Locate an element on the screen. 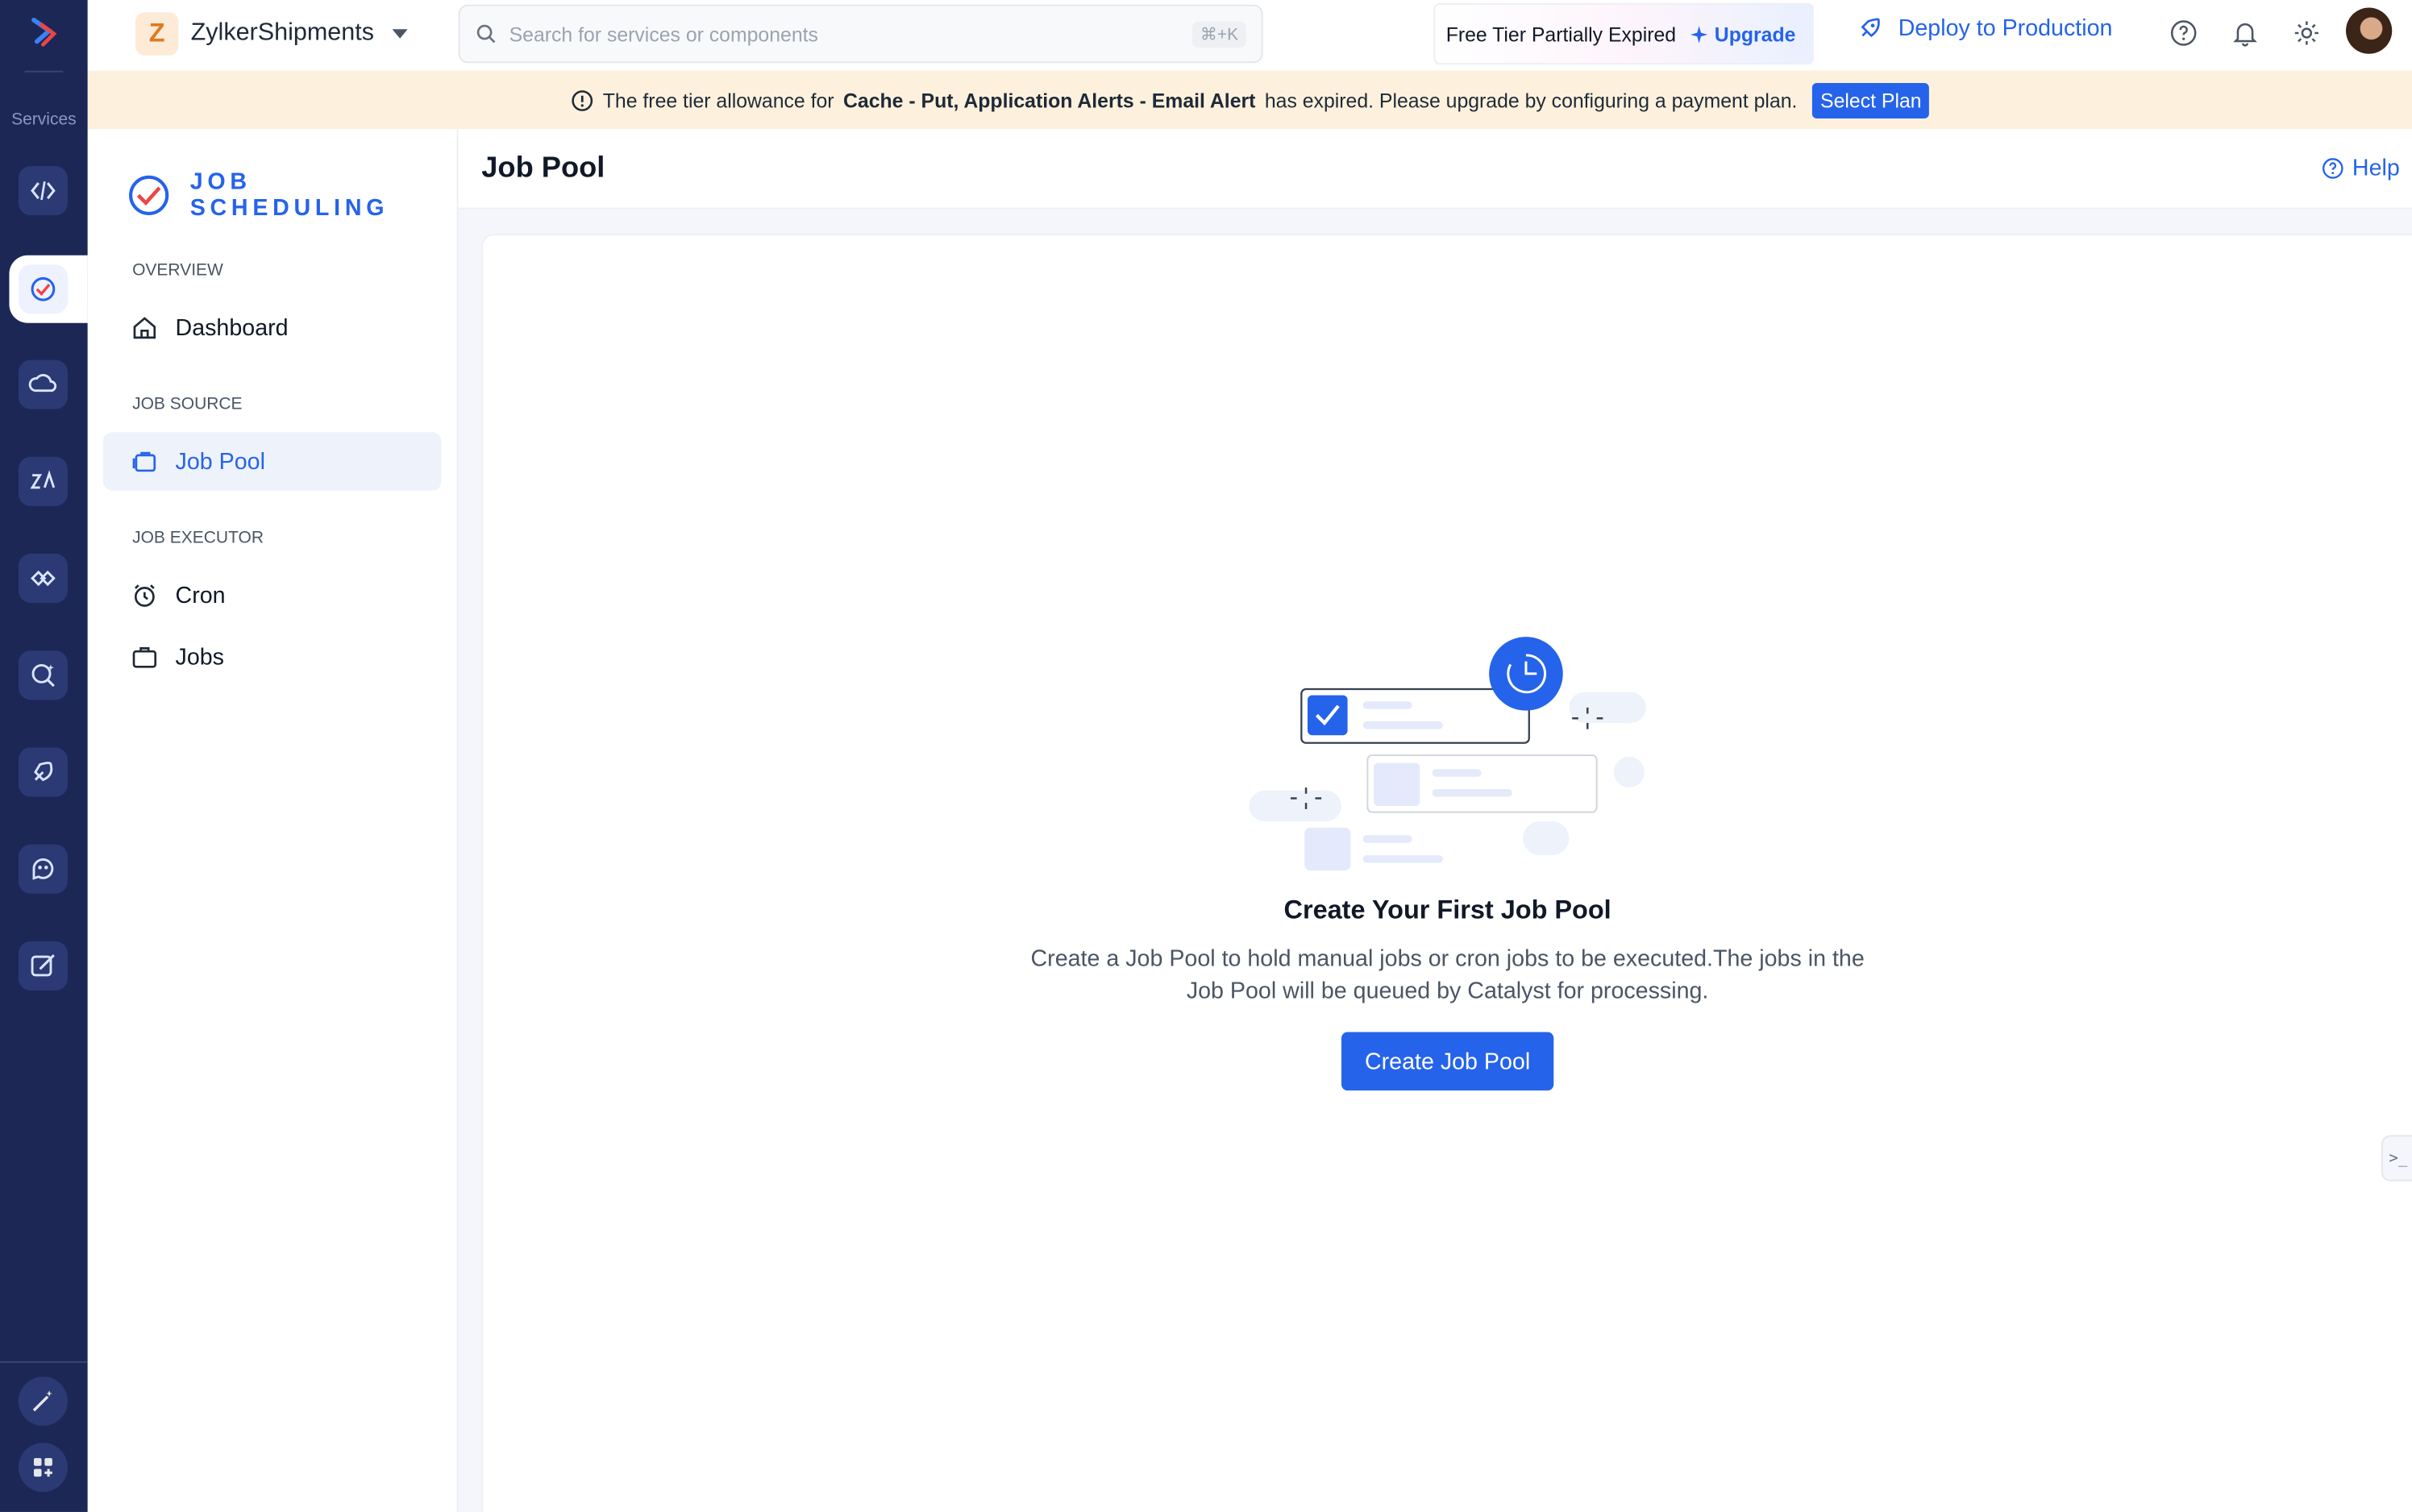 Image resolution: width=2412 pixels, height=1512 pixels. banner-prefix: The free tier allowance for is located at coordinates (718, 100).